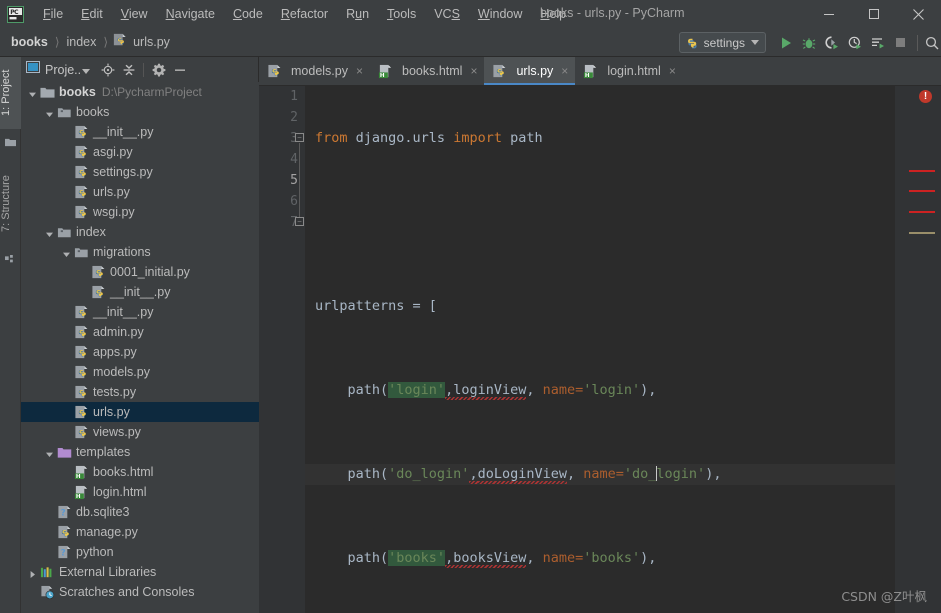 The image size is (941, 613). What do you see at coordinates (151, 42) in the screenshot?
I see `breadcrumb-item-file: urls.py` at bounding box center [151, 42].